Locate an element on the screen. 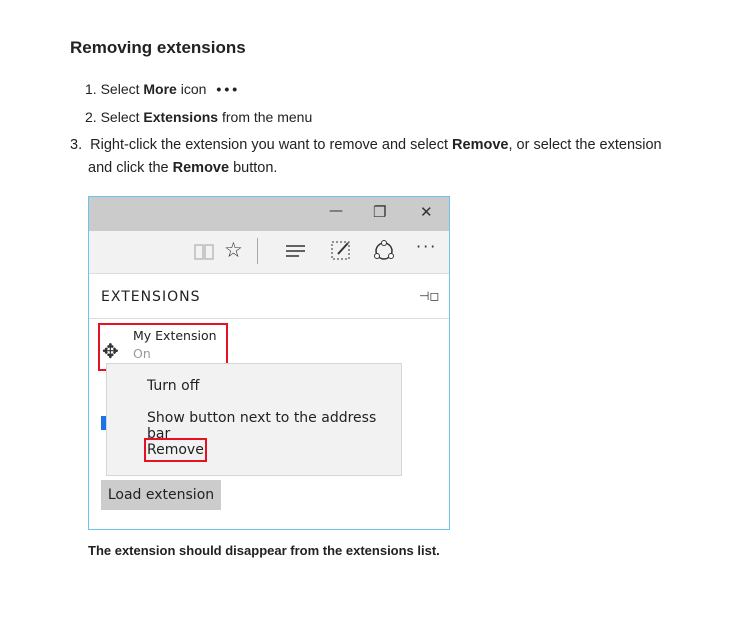 The image size is (743, 620). web-note-icon is located at coordinates (341, 251).